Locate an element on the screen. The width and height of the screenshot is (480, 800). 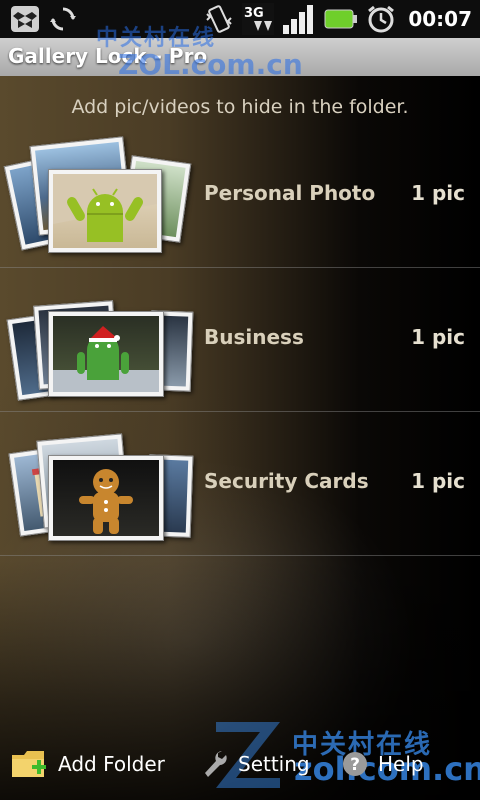
app-title: Gallery Lock - Pro is located at coordinates (108, 56).